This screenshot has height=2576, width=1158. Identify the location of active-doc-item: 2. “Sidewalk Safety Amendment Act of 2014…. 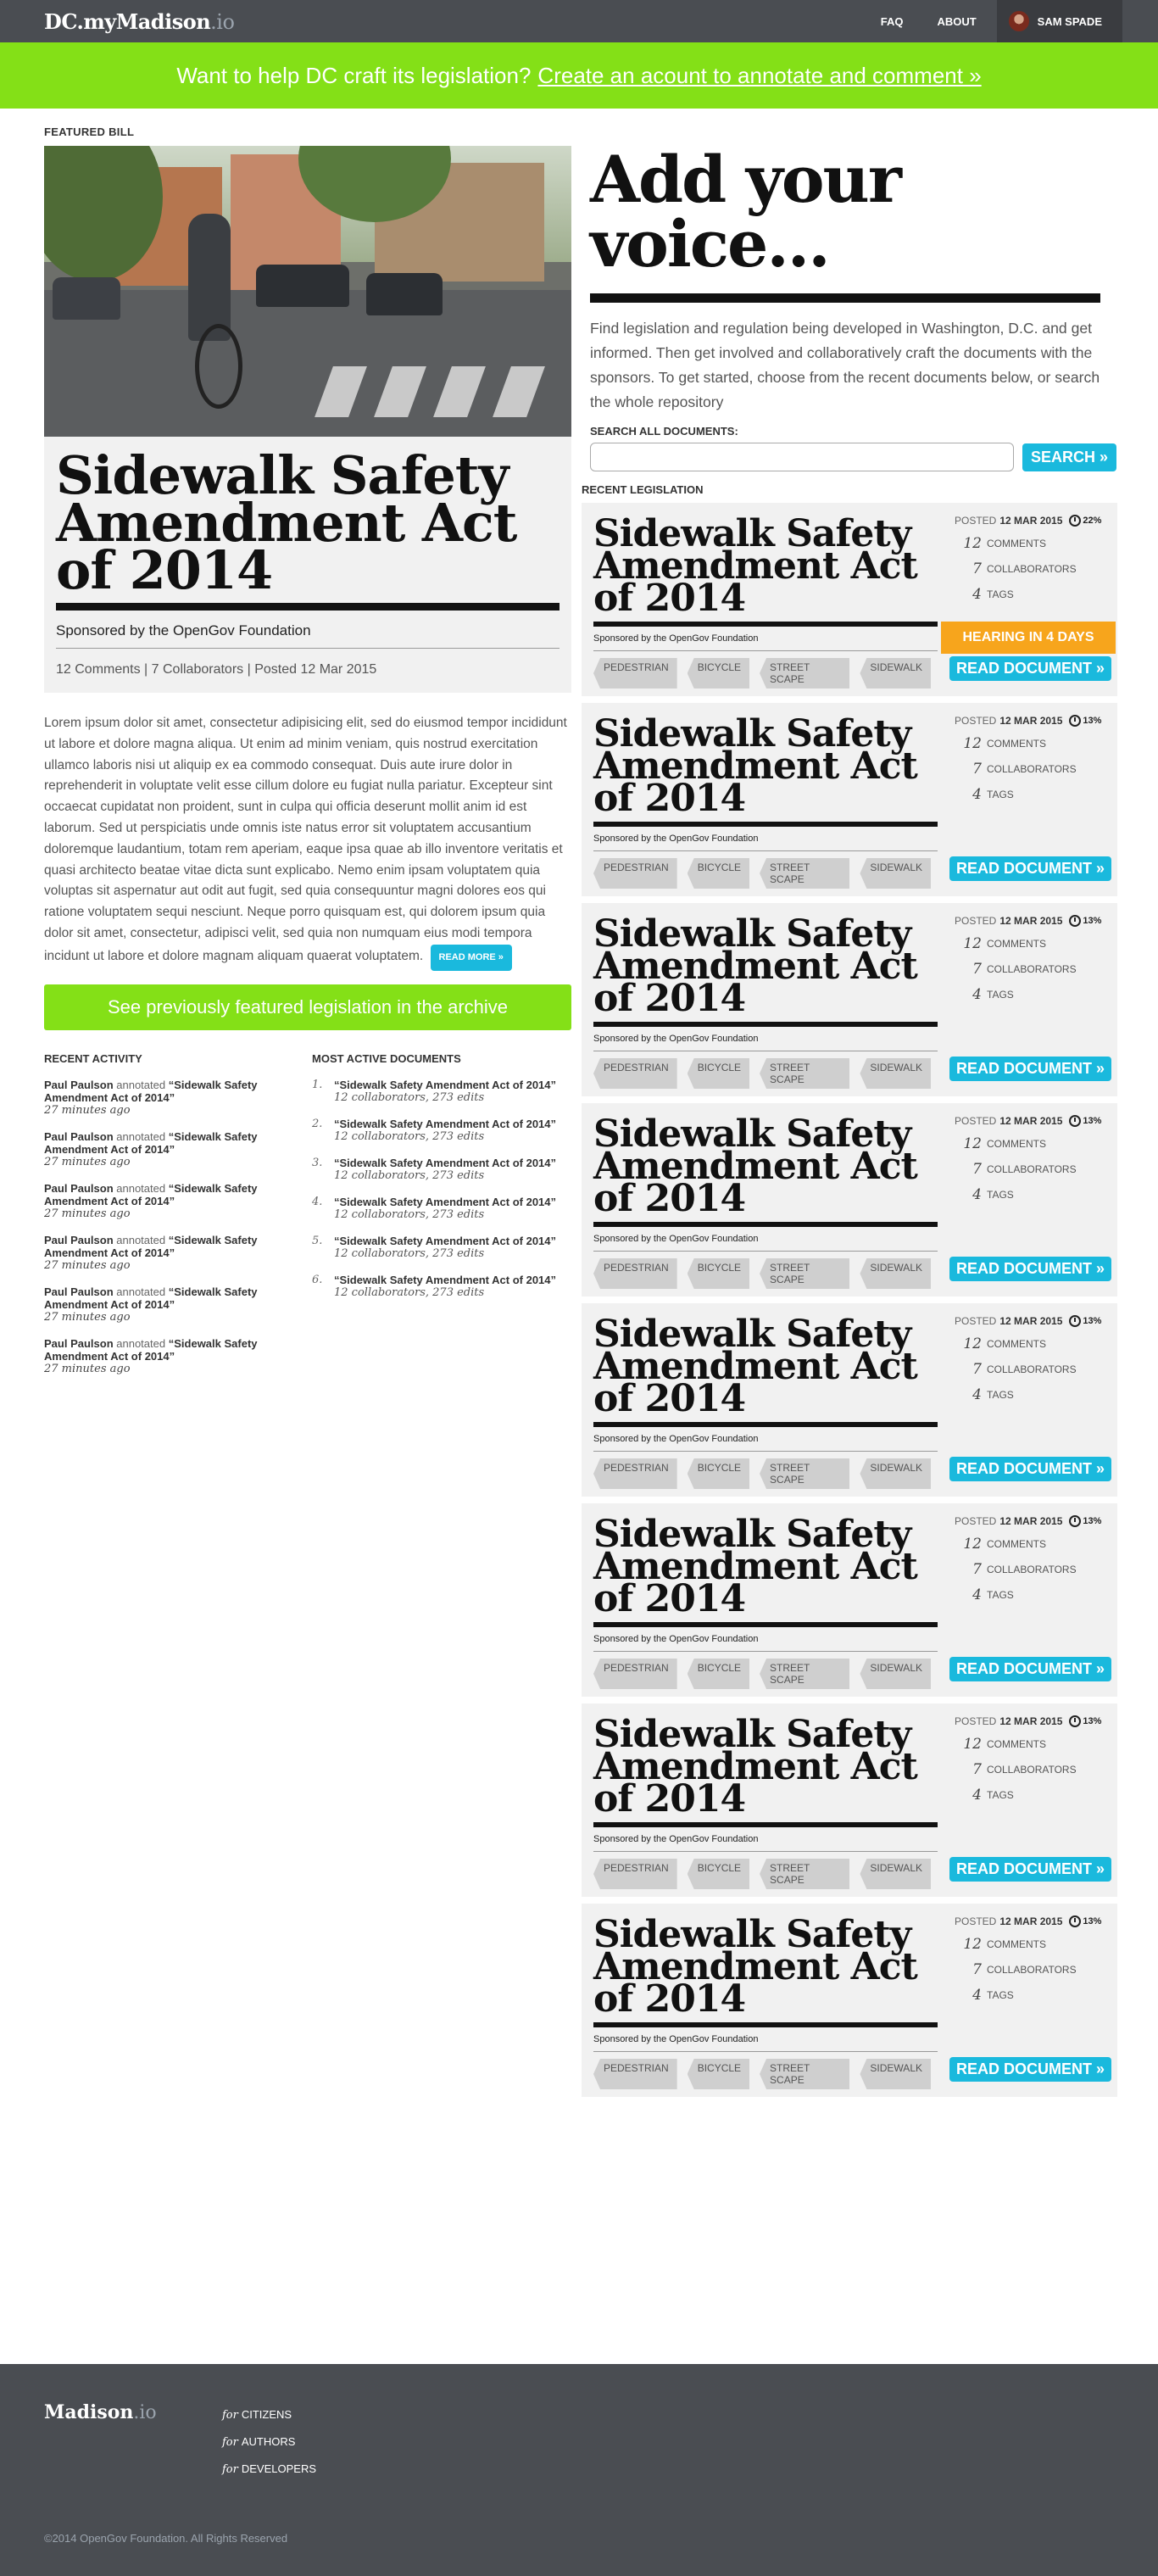
(441, 1130).